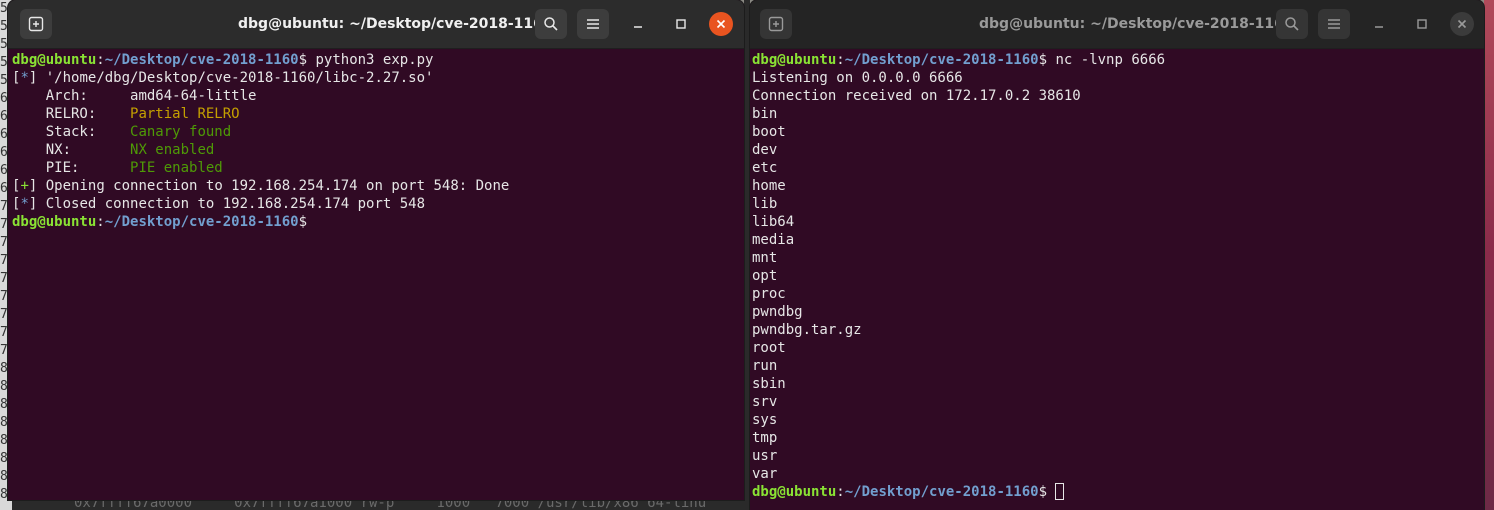 Image resolution: width=1494 pixels, height=510 pixels. What do you see at coordinates (765, 168) in the screenshot?
I see `output-text: etc` at bounding box center [765, 168].